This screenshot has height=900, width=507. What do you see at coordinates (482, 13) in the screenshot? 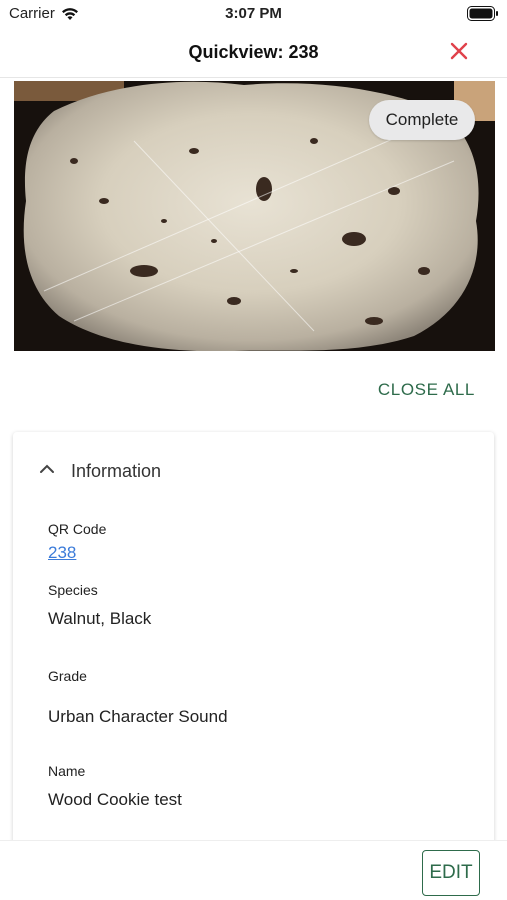
I see `battery-icon` at bounding box center [482, 13].